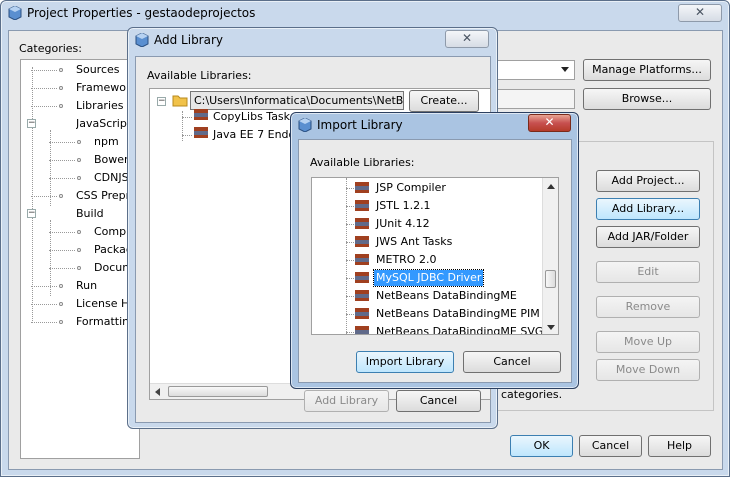 This screenshot has height=477, width=730. Describe the element at coordinates (403, 206) in the screenshot. I see `import-library-item: JSTL 1.2.1` at that location.